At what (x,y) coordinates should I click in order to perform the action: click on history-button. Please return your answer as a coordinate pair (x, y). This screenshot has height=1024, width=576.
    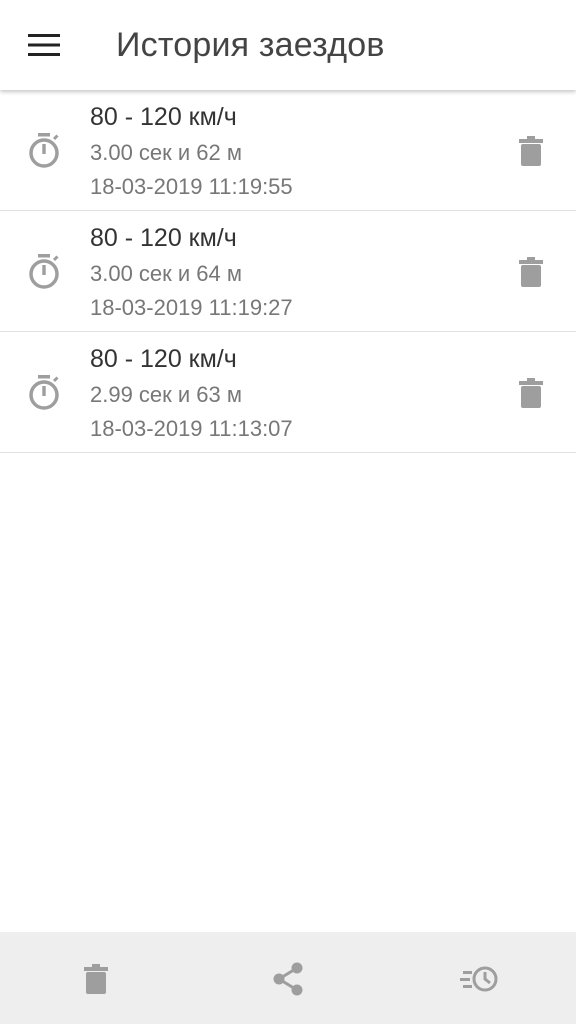
    Looking at the image, I should click on (480, 979).